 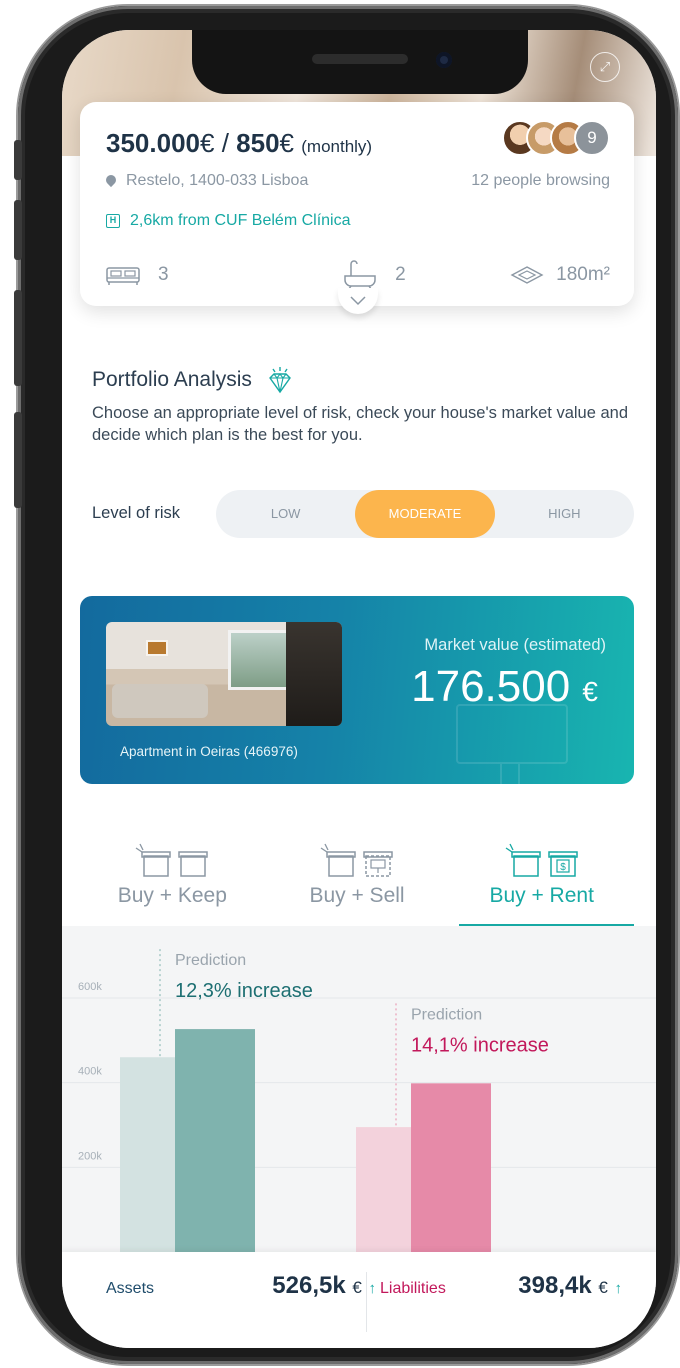 I want to click on expand-card-button, so click(x=358, y=301).